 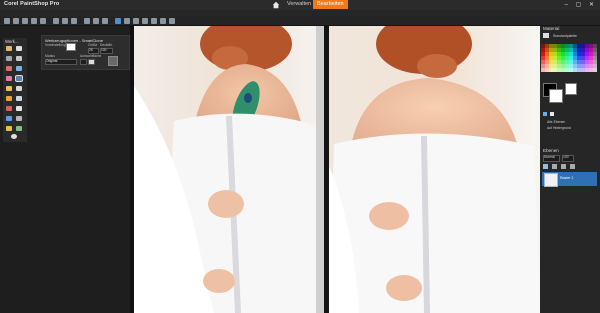 I want to click on gradient-tool-icon, so click(x=19, y=98).